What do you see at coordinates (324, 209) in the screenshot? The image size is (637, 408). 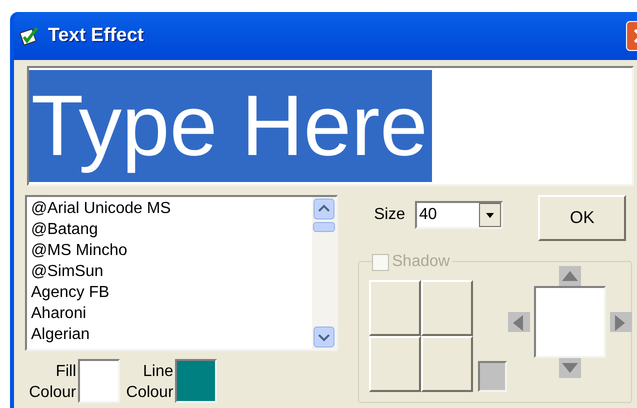 I see `scroll-up-icon` at bounding box center [324, 209].